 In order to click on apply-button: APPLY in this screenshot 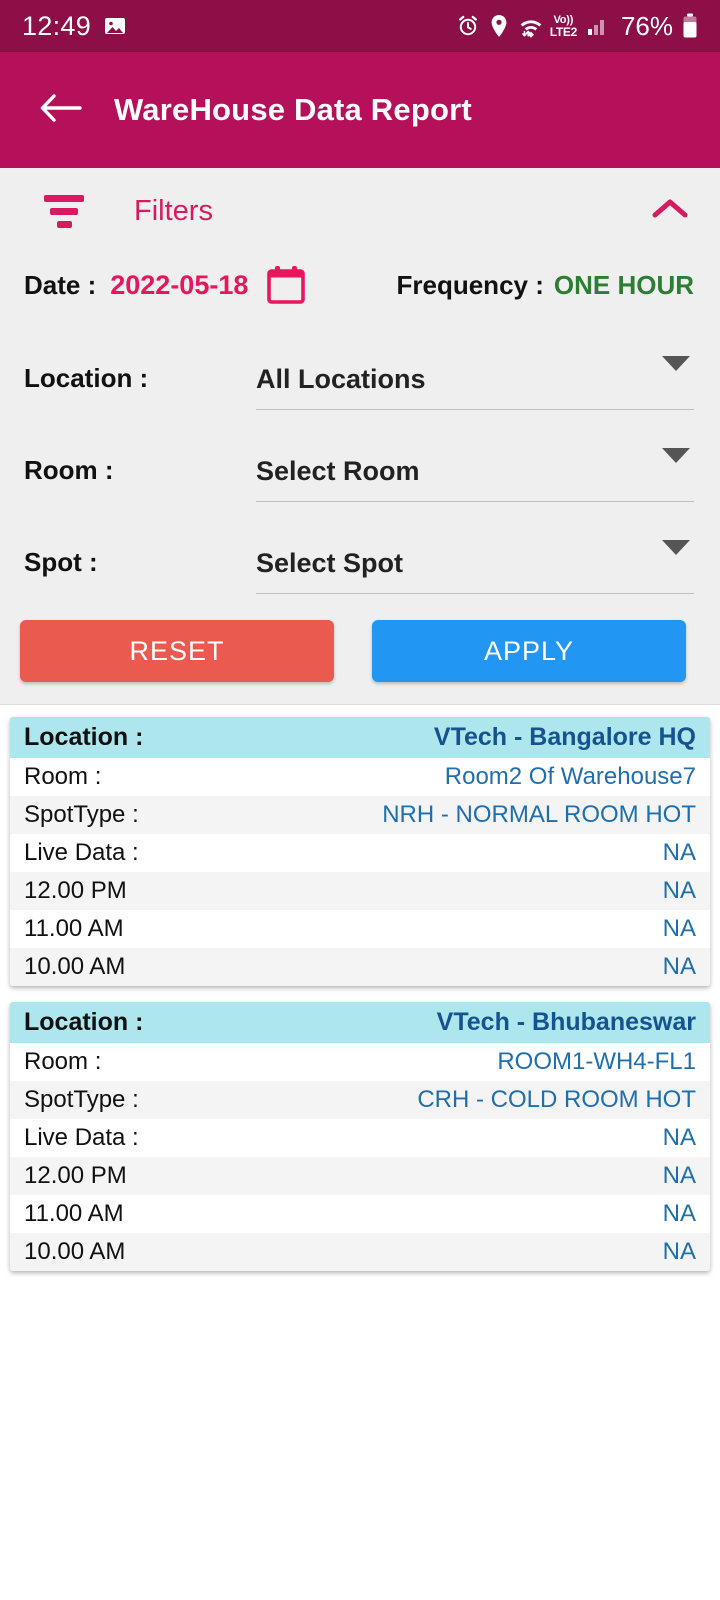, I will do `click(529, 651)`.